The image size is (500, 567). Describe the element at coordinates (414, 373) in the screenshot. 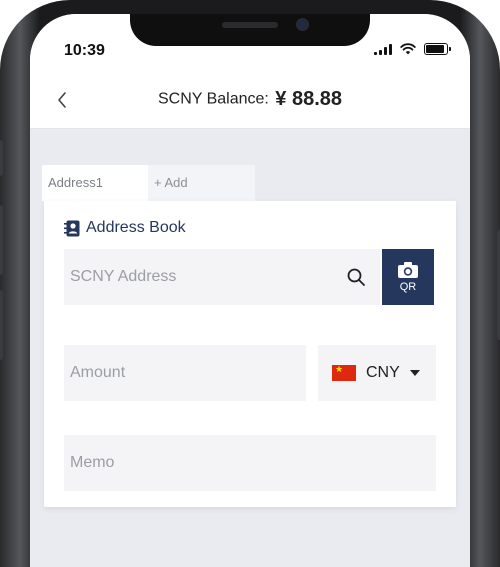

I see `caret-down-icon` at that location.